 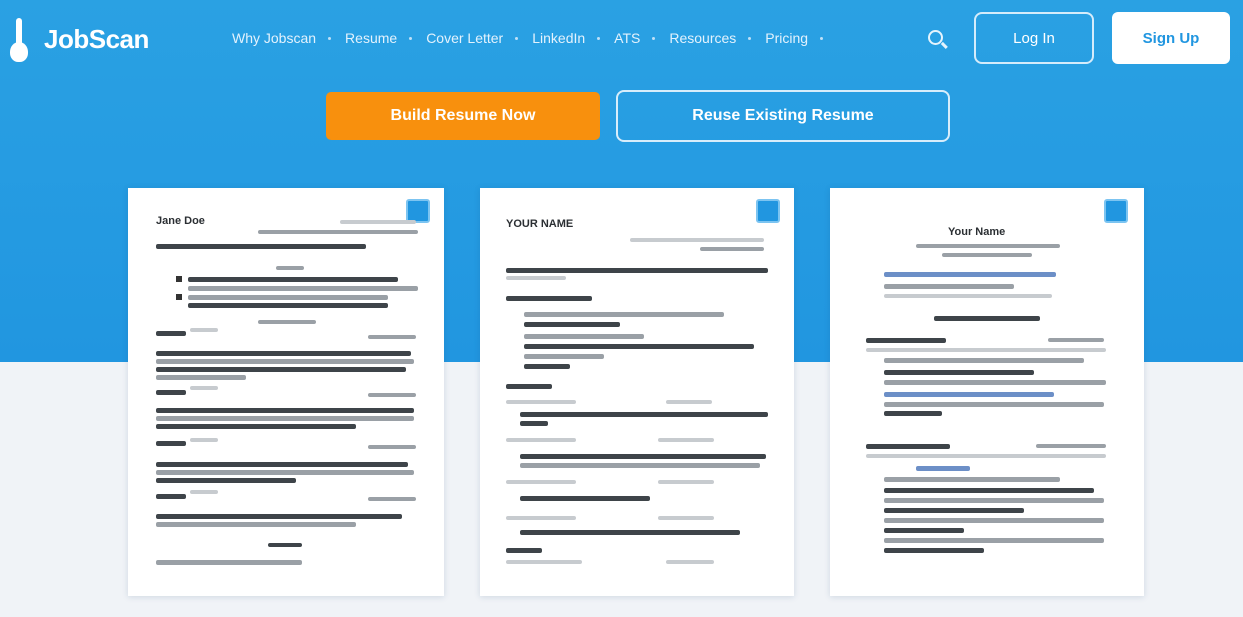 What do you see at coordinates (1034, 38) in the screenshot?
I see `login-button: Log In` at bounding box center [1034, 38].